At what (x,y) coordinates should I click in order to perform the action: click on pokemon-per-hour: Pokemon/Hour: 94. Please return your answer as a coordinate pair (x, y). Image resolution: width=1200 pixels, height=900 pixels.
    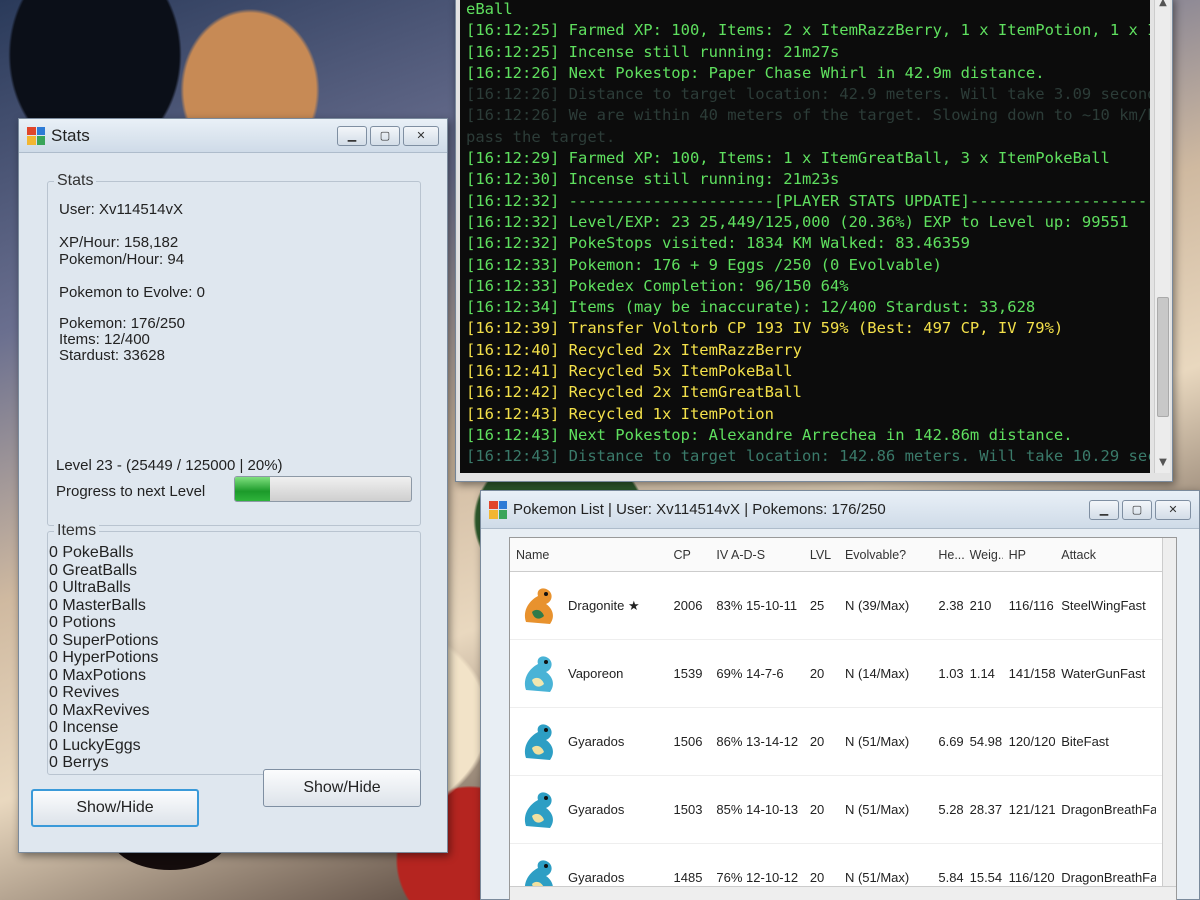
    Looking at the image, I should click on (122, 259).